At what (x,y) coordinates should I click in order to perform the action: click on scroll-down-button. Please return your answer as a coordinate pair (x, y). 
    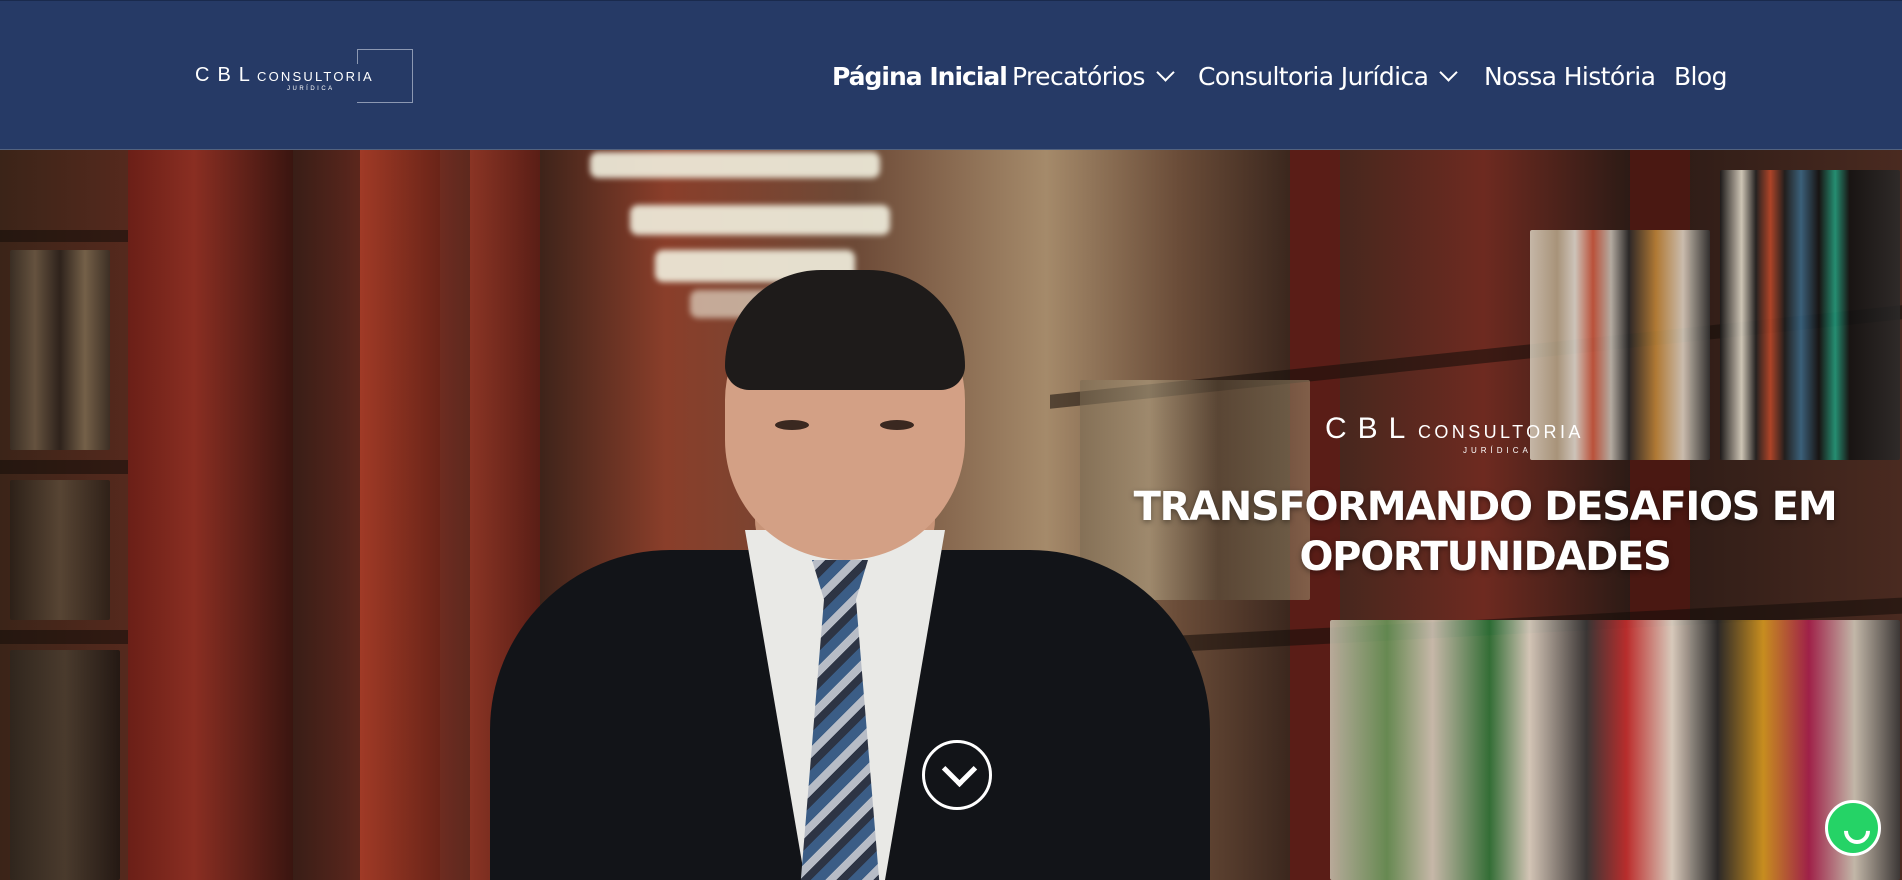
    Looking at the image, I should click on (957, 775).